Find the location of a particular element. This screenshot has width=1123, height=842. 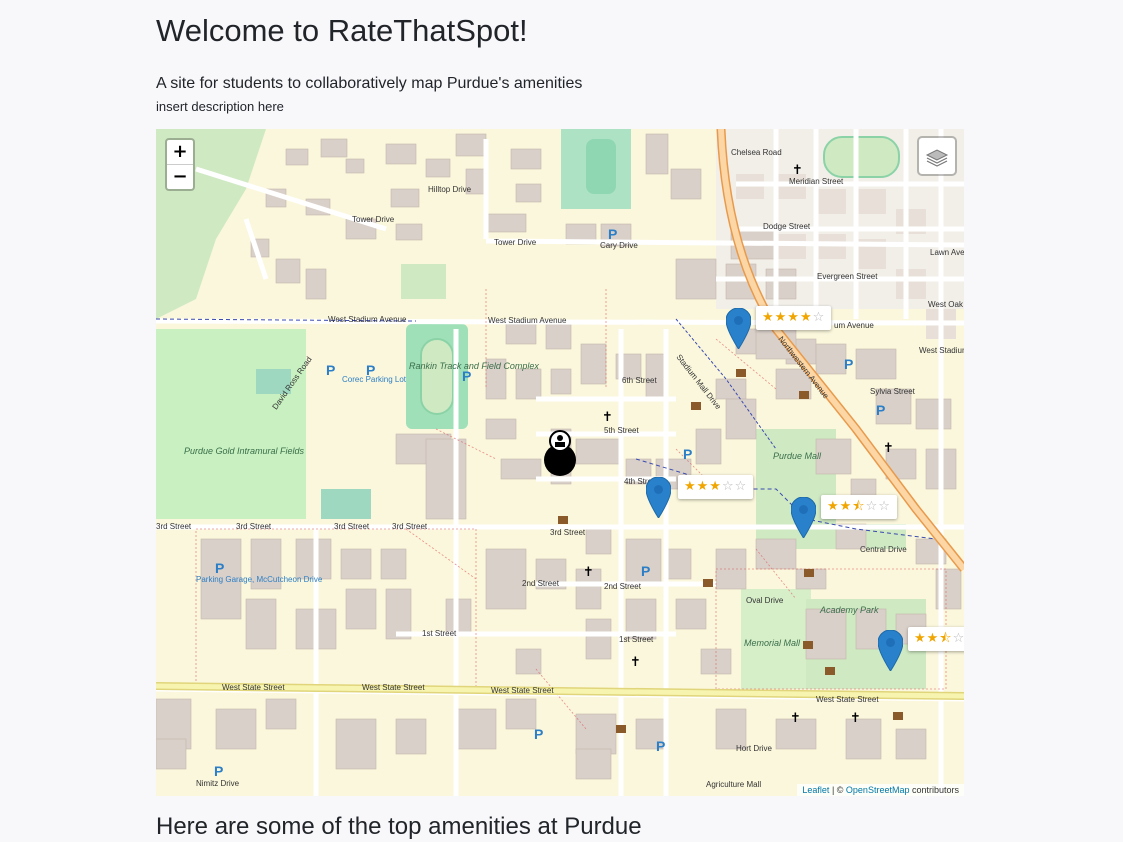

openstreetmap-link: OpenStreetMap is located at coordinates (878, 790).